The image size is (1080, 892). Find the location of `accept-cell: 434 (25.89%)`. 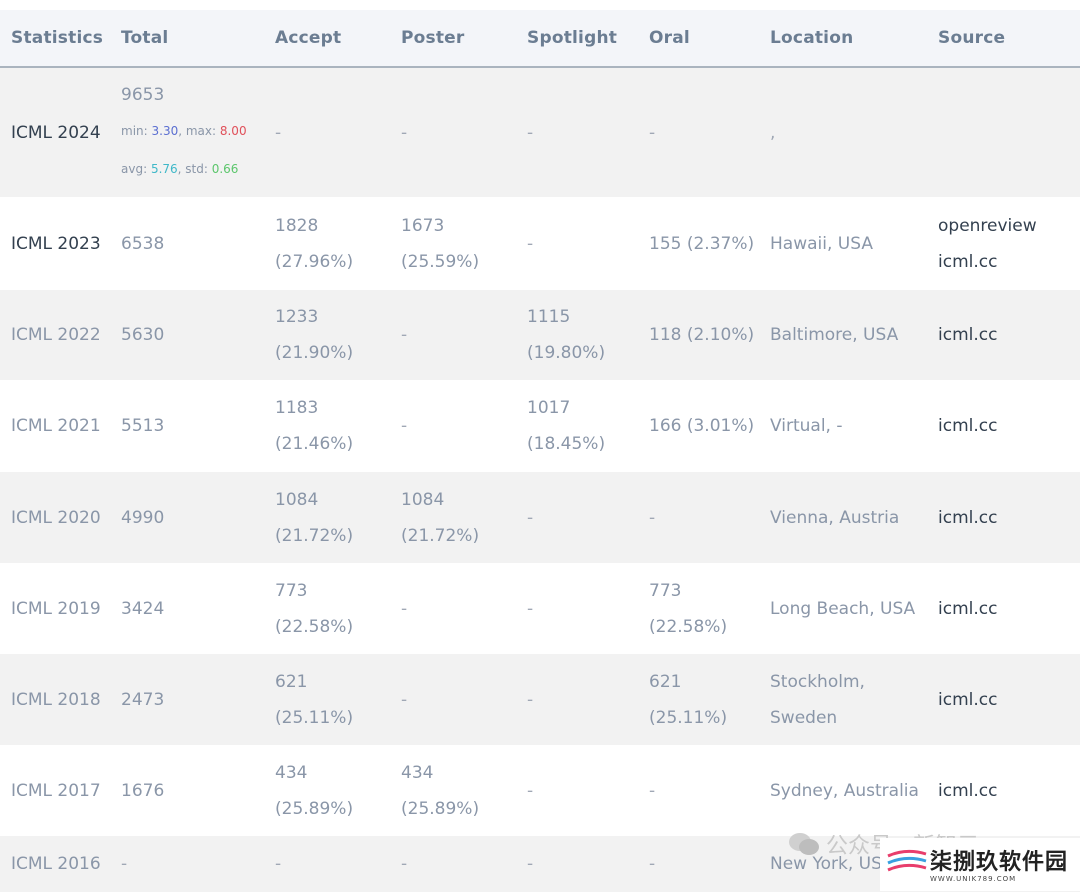

accept-cell: 434 (25.89%) is located at coordinates (314, 790).